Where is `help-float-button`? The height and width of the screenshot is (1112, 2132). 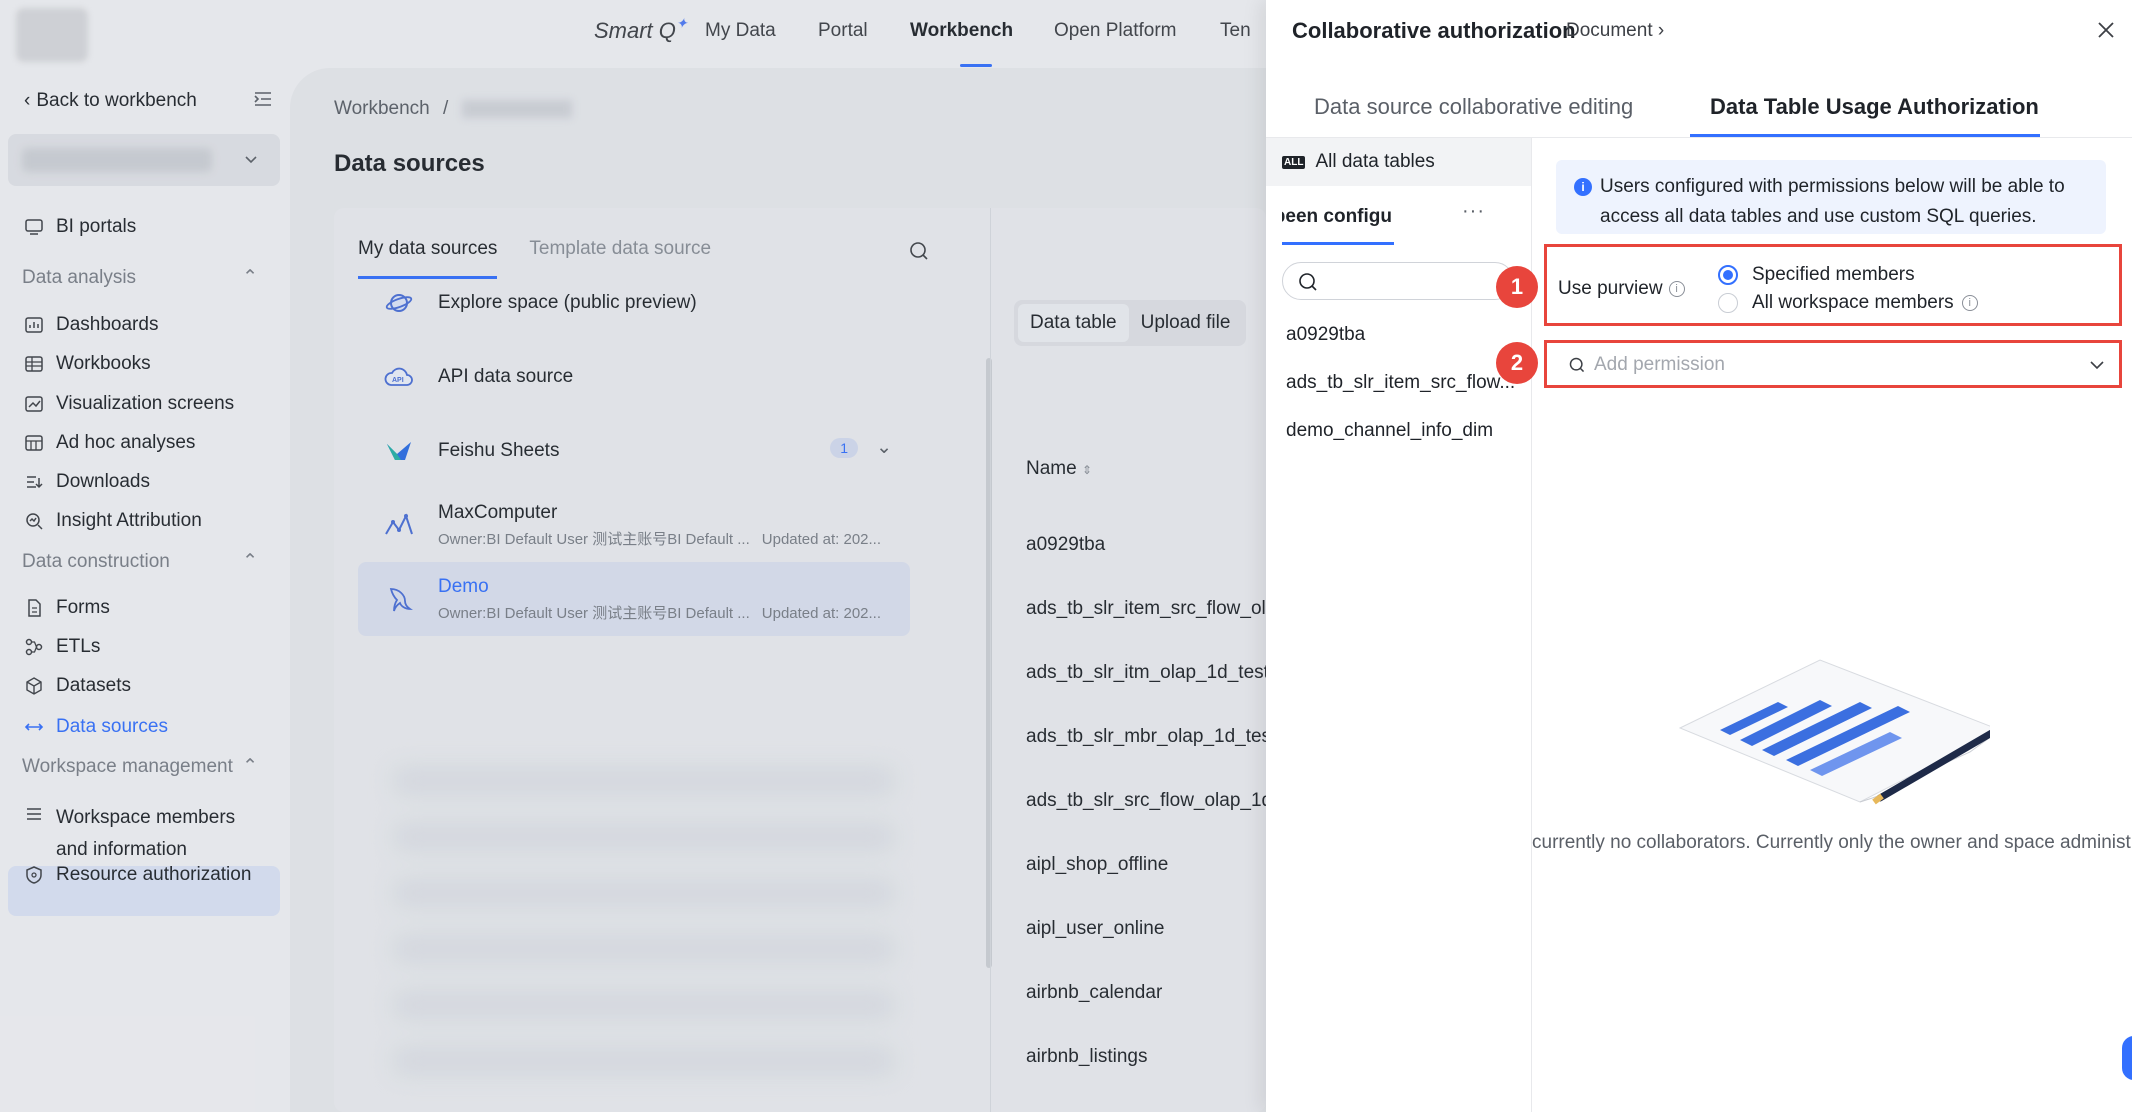
help-float-button is located at coordinates (2127, 1058).